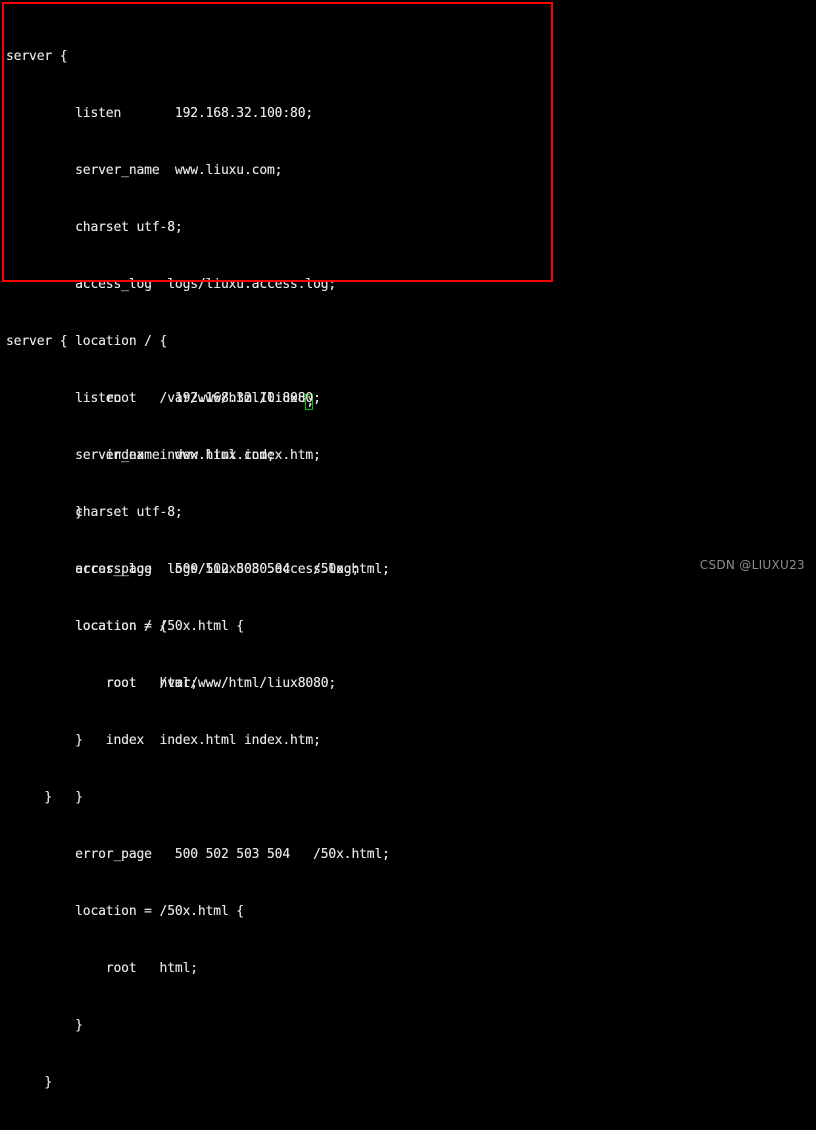 Image resolution: width=816 pixels, height=1130 pixels. What do you see at coordinates (163, 740) in the screenshot?
I see `code-line: index index.html index.htm;` at bounding box center [163, 740].